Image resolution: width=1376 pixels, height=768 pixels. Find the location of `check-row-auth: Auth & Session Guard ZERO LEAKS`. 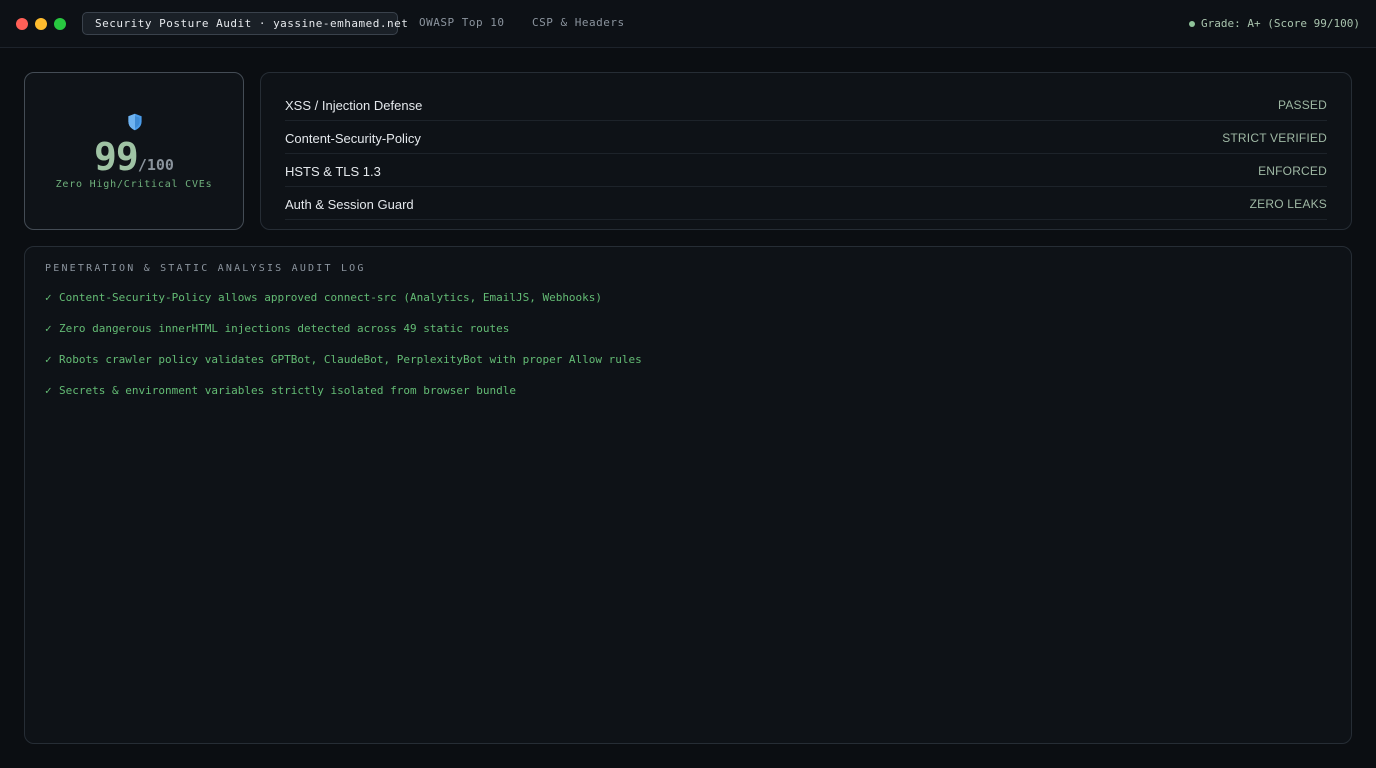

check-row-auth: Auth & Session Guard ZERO LEAKS is located at coordinates (806, 203).